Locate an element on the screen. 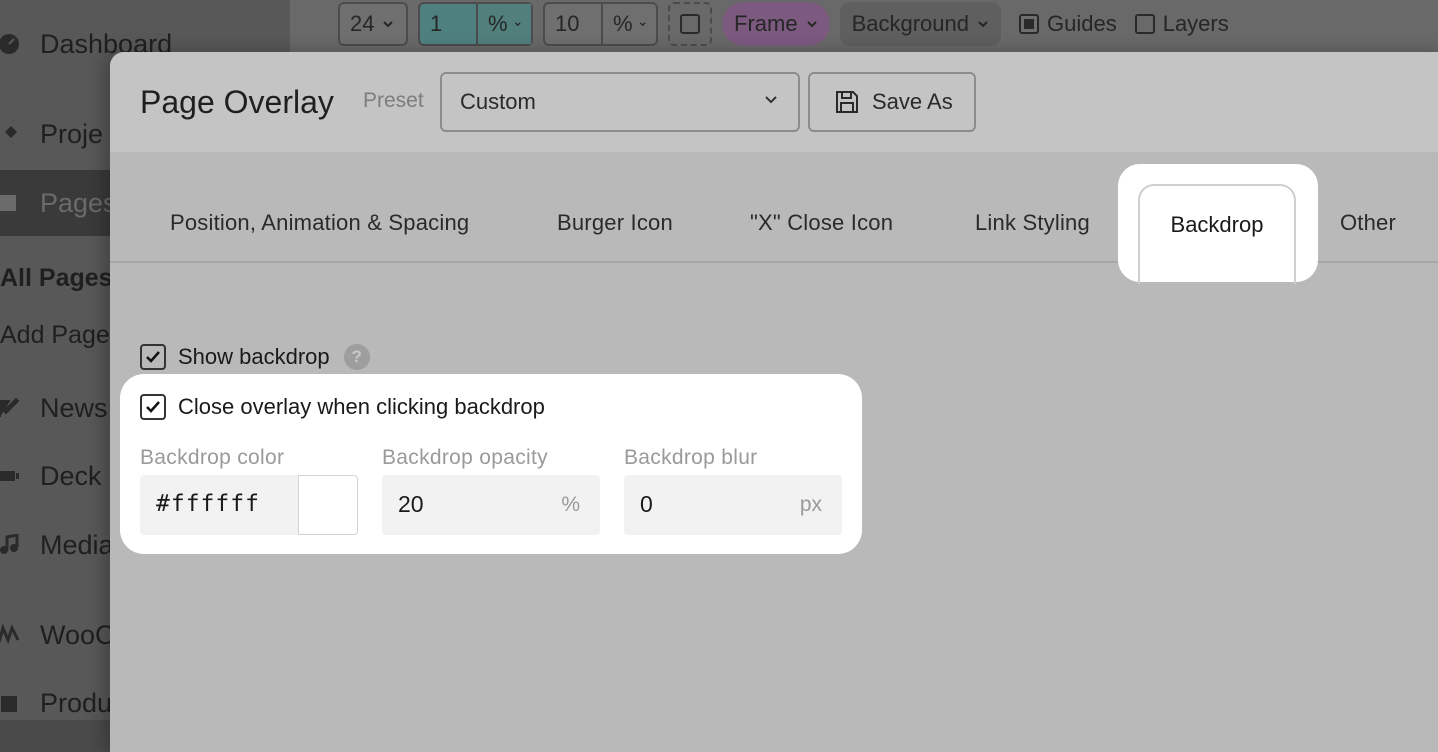 The image size is (1438, 752). save-as-label: Save As is located at coordinates (912, 101).